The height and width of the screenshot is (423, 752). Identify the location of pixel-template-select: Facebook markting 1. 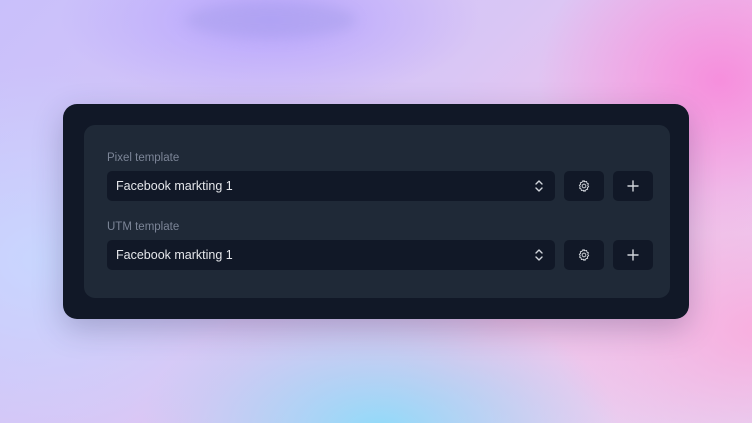
(331, 186).